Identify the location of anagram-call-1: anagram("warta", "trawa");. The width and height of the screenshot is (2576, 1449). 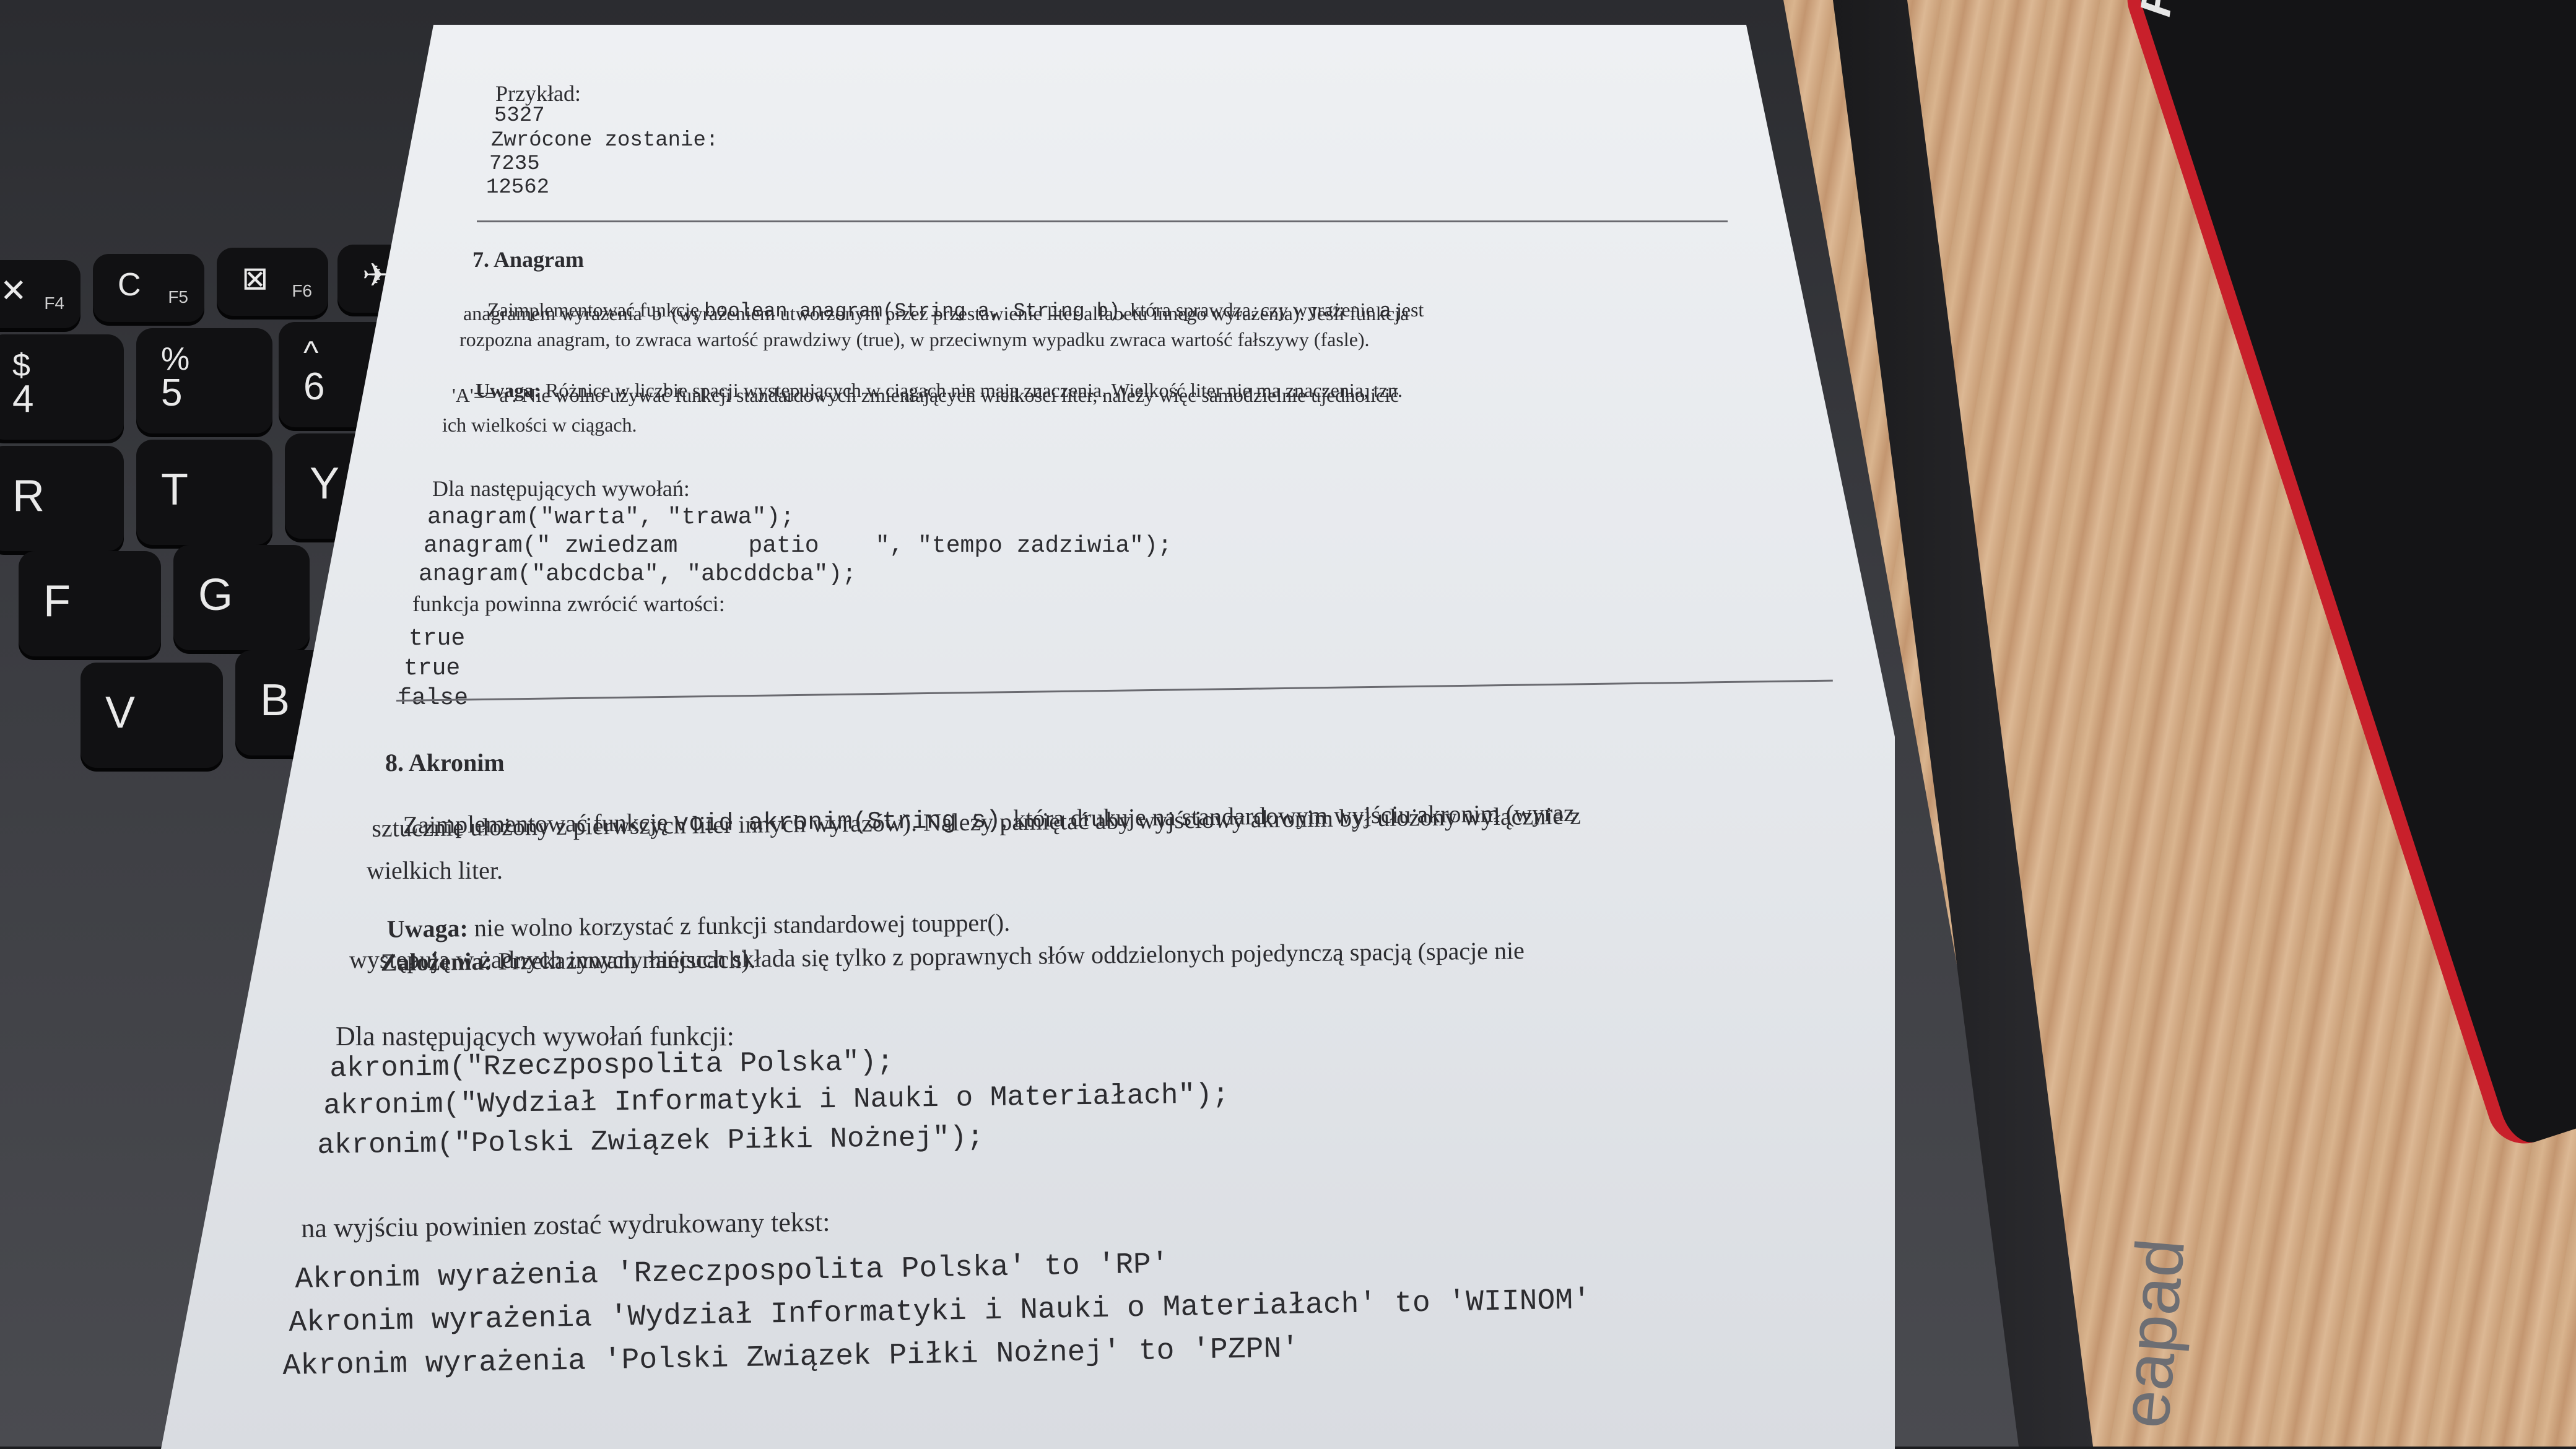
(610, 517).